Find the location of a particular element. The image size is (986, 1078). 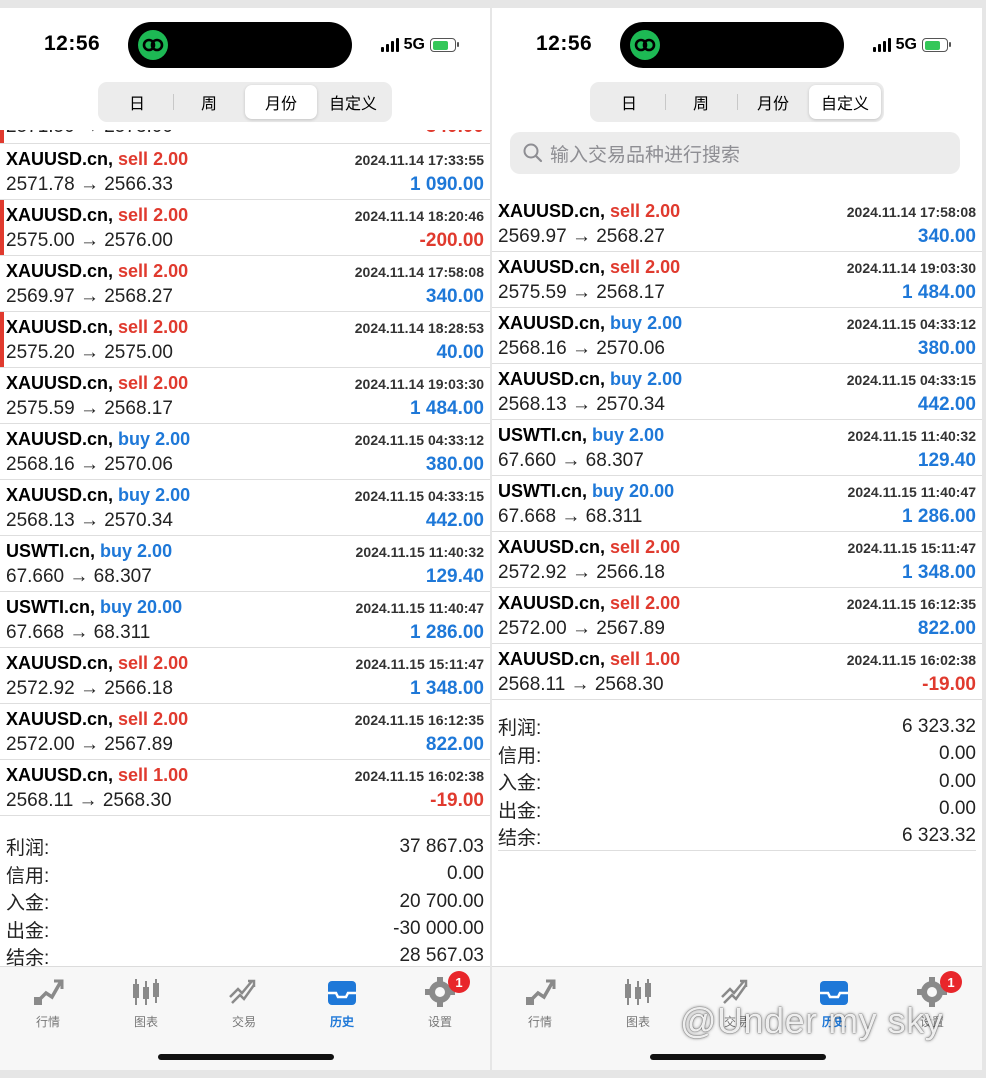

deal-time: 2024.11.14 18:28:53 is located at coordinates (419, 328).